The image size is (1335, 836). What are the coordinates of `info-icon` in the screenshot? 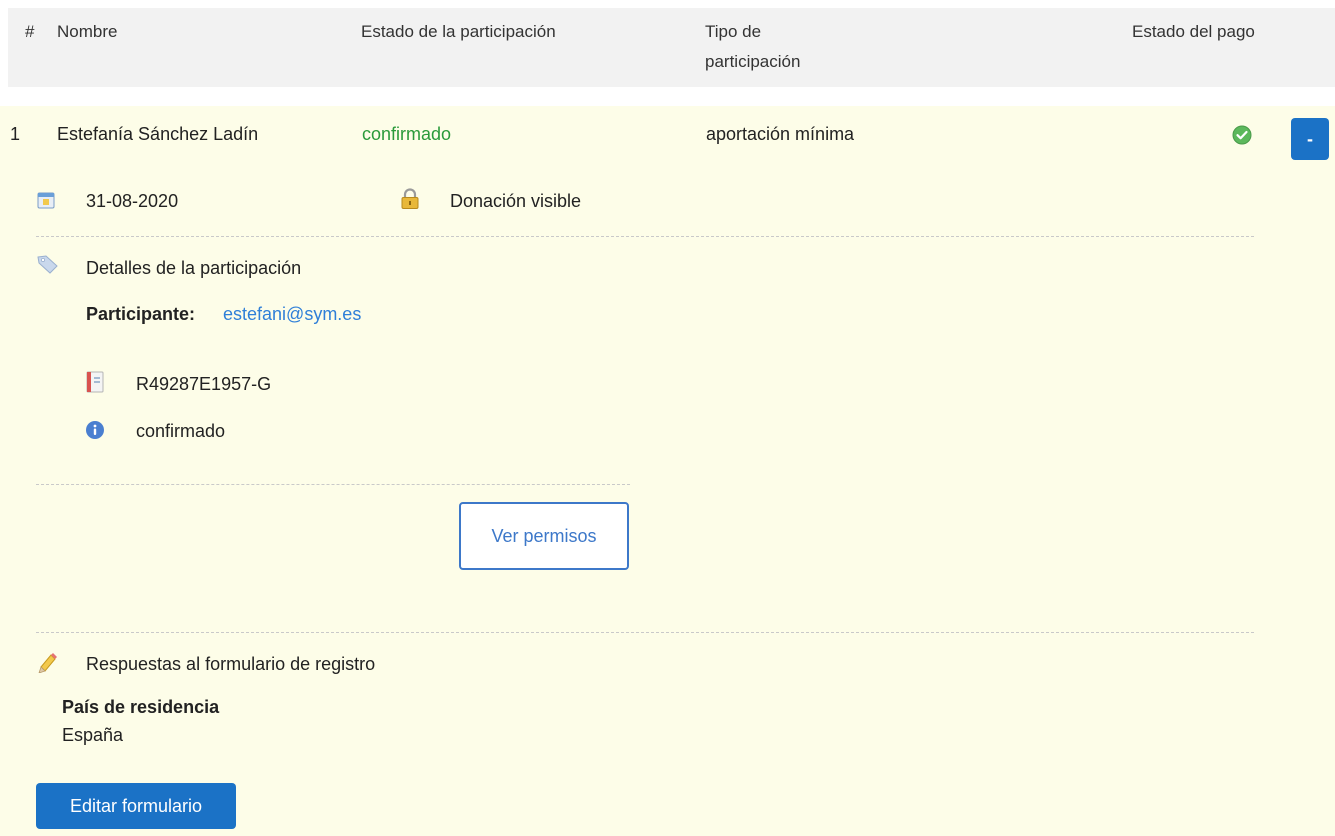 It's located at (95, 430).